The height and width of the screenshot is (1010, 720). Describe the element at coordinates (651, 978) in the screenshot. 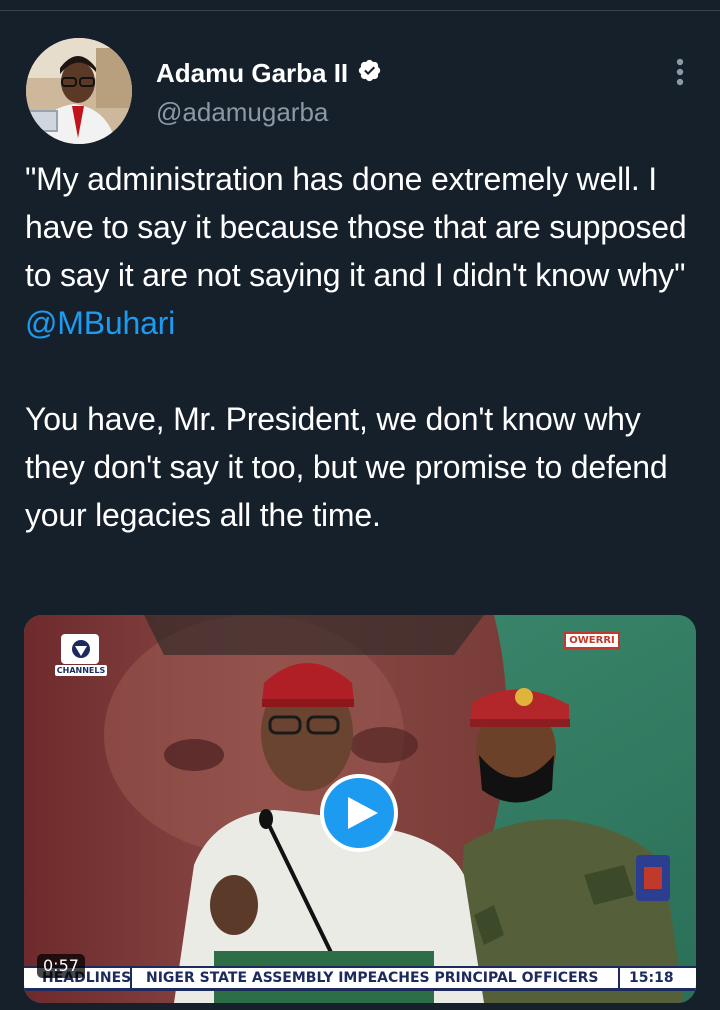

I see `ticker-time: 15:18` at that location.